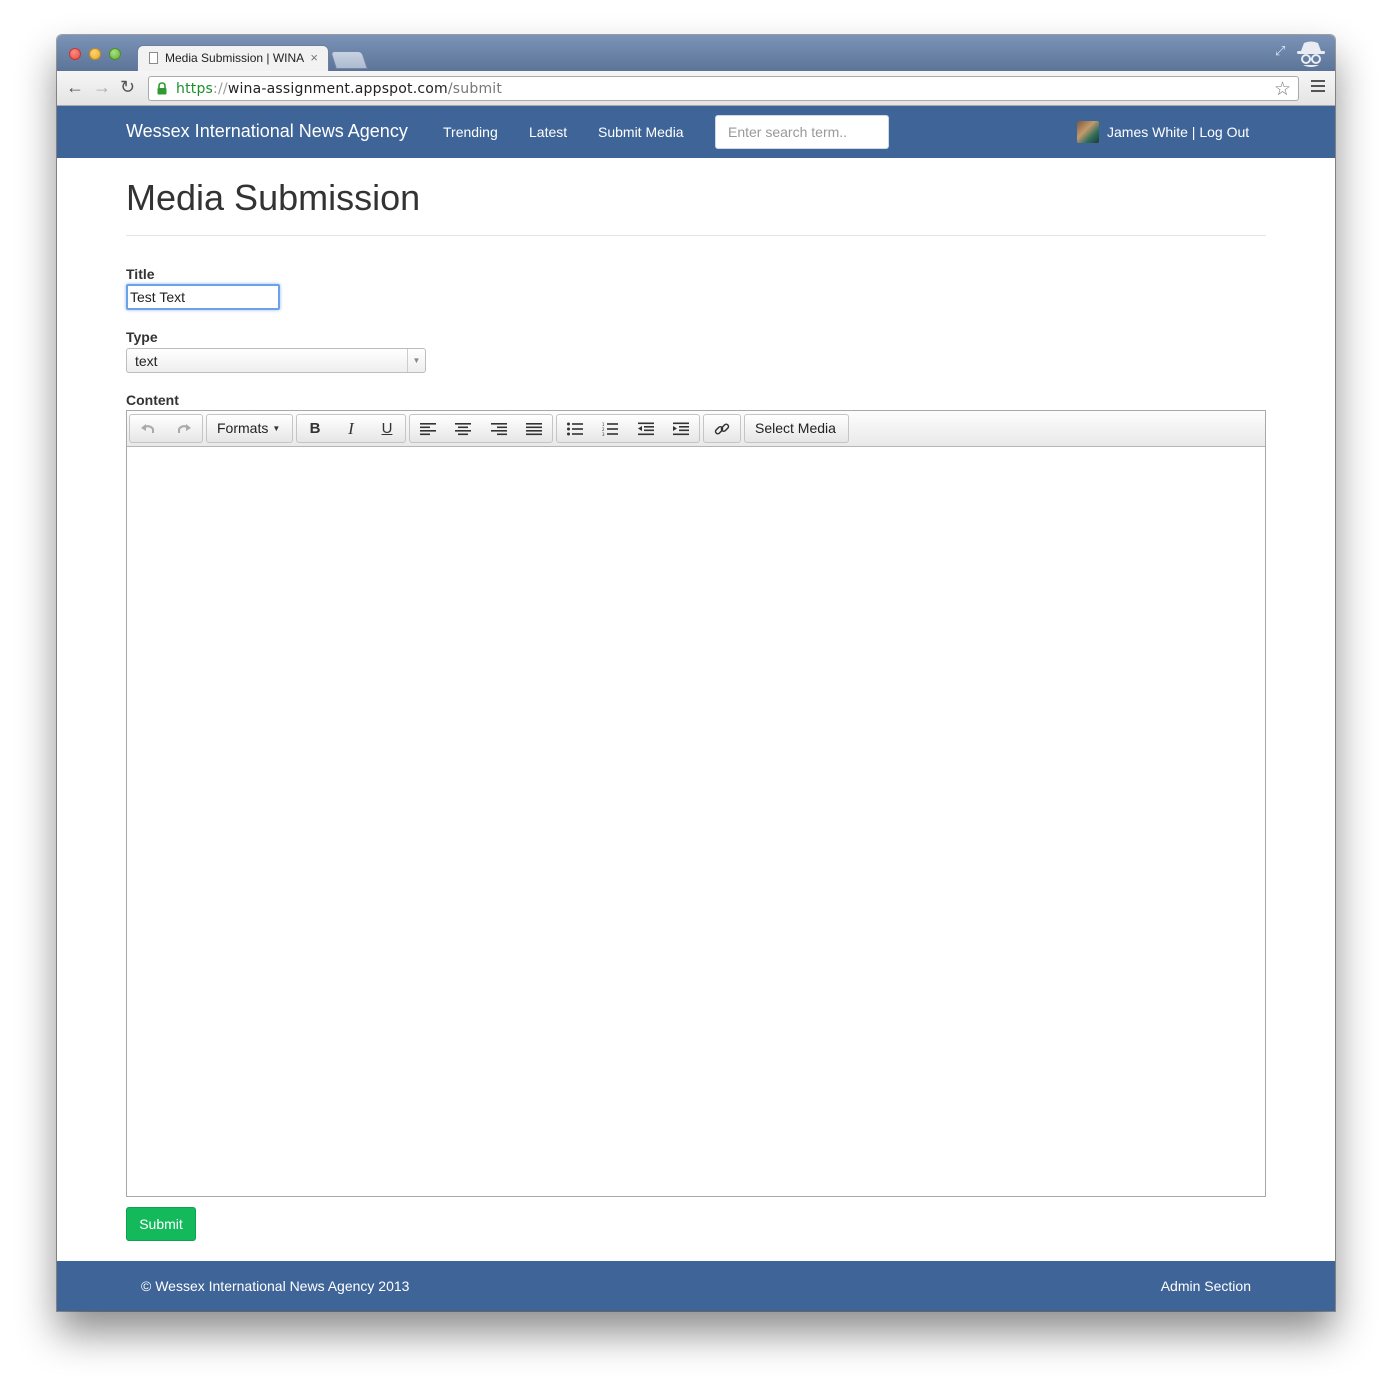  I want to click on bookmark-star-icon: ☆, so click(1282, 89).